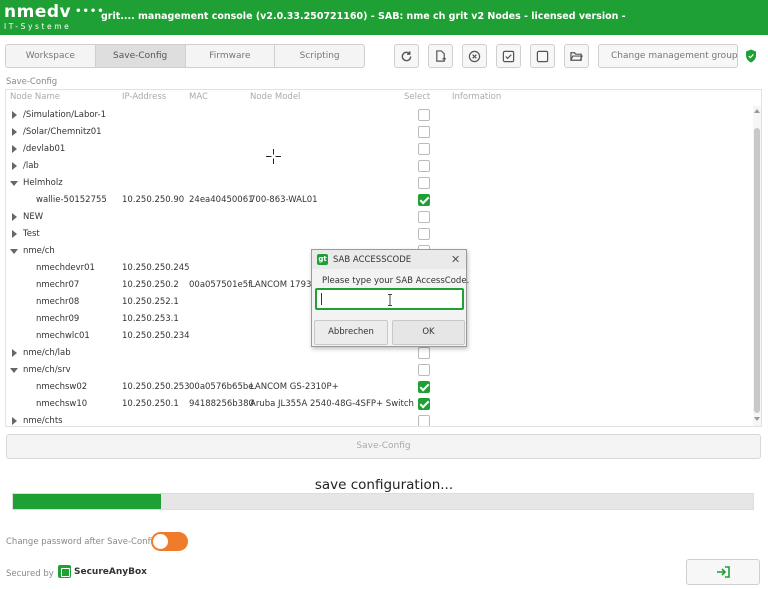  I want to click on tab-save-config: Save-Config, so click(140, 56).